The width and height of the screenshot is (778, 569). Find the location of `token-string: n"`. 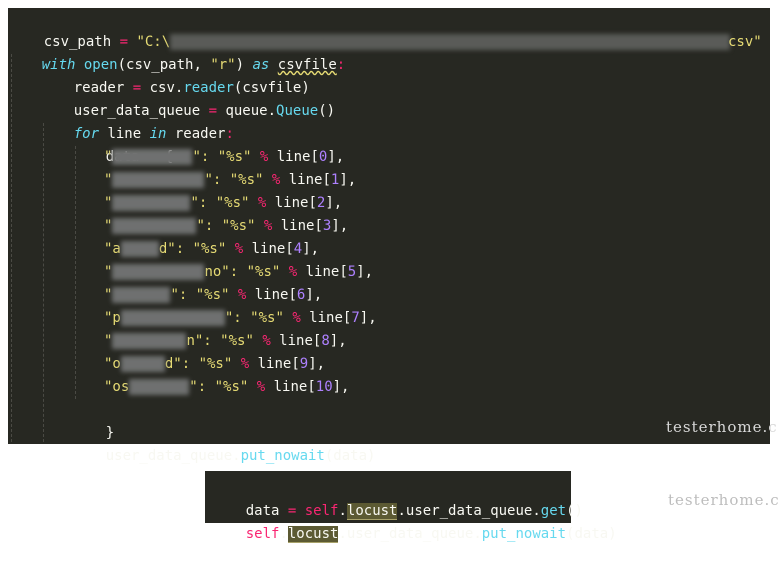

token-string: n" is located at coordinates (195, 341).